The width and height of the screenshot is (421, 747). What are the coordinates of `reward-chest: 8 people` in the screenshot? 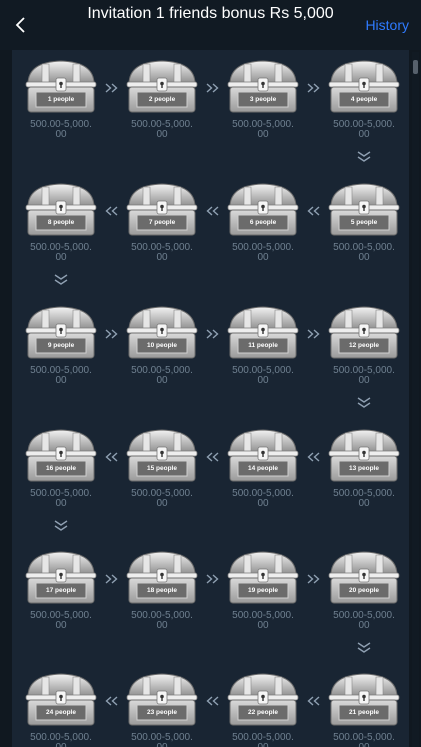 It's located at (61, 209).